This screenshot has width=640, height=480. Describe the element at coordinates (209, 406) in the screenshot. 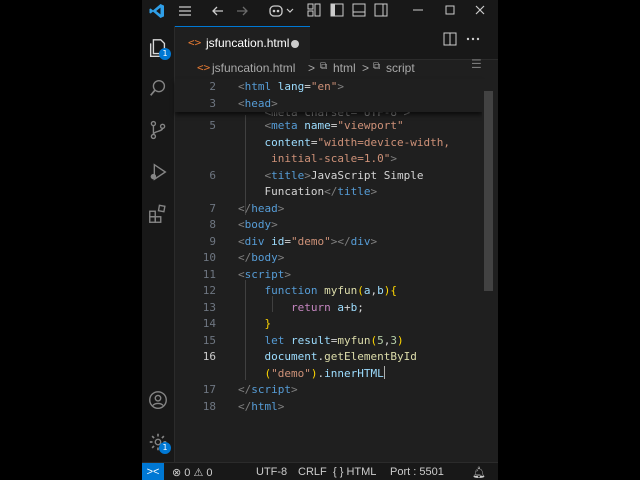

I see `line-number: 18` at that location.